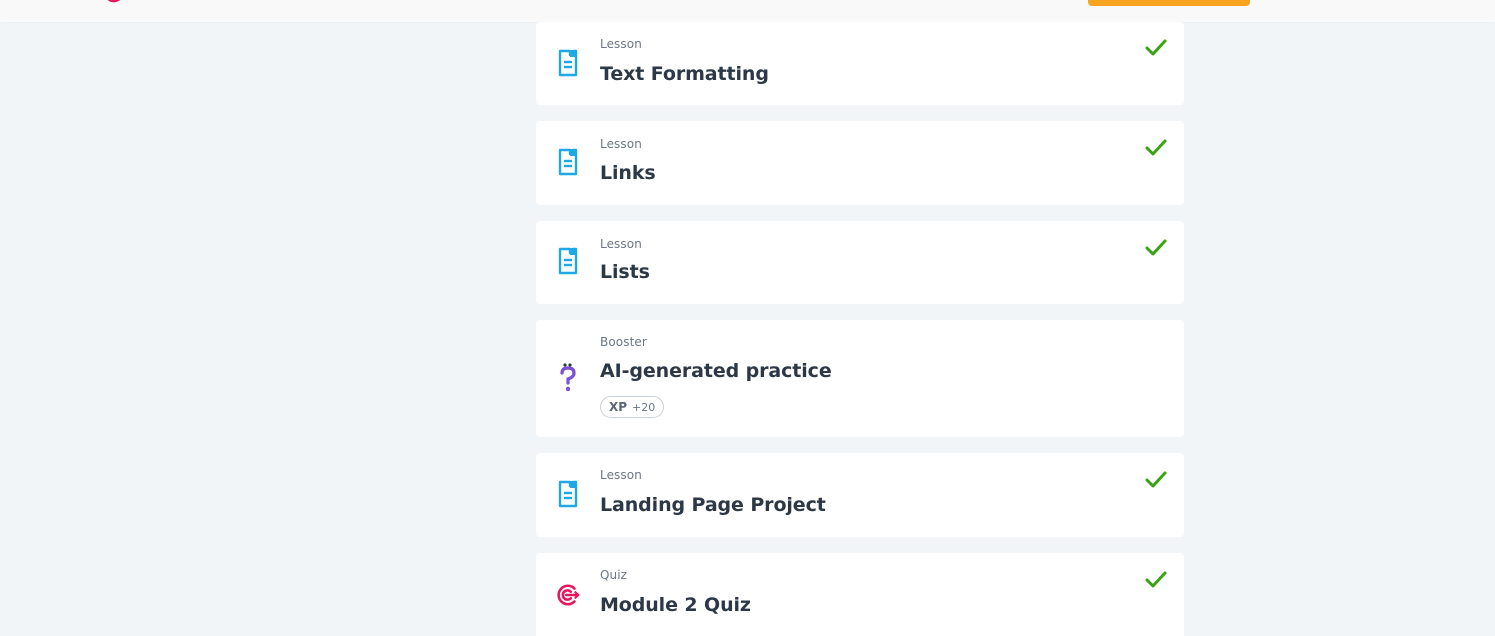 The width and height of the screenshot is (1495, 636). I want to click on top-navigation-bar, so click(747, 11).